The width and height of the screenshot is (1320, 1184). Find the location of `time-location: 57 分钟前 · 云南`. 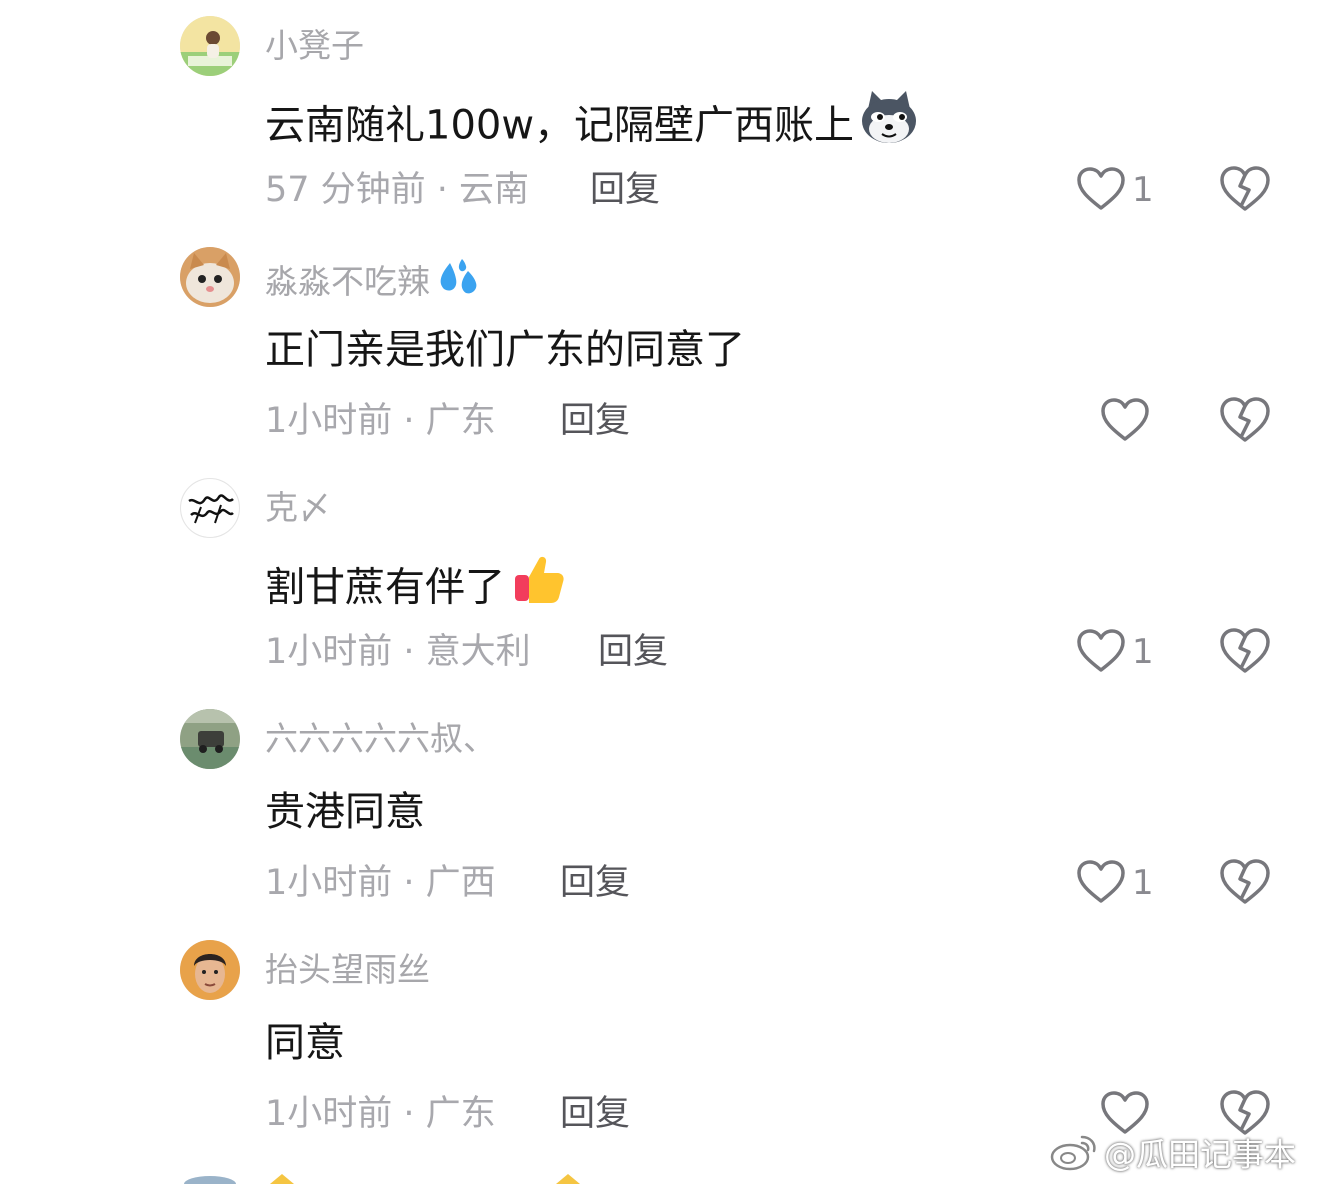

time-location: 57 分钟前 · 云南 is located at coordinates (397, 190).